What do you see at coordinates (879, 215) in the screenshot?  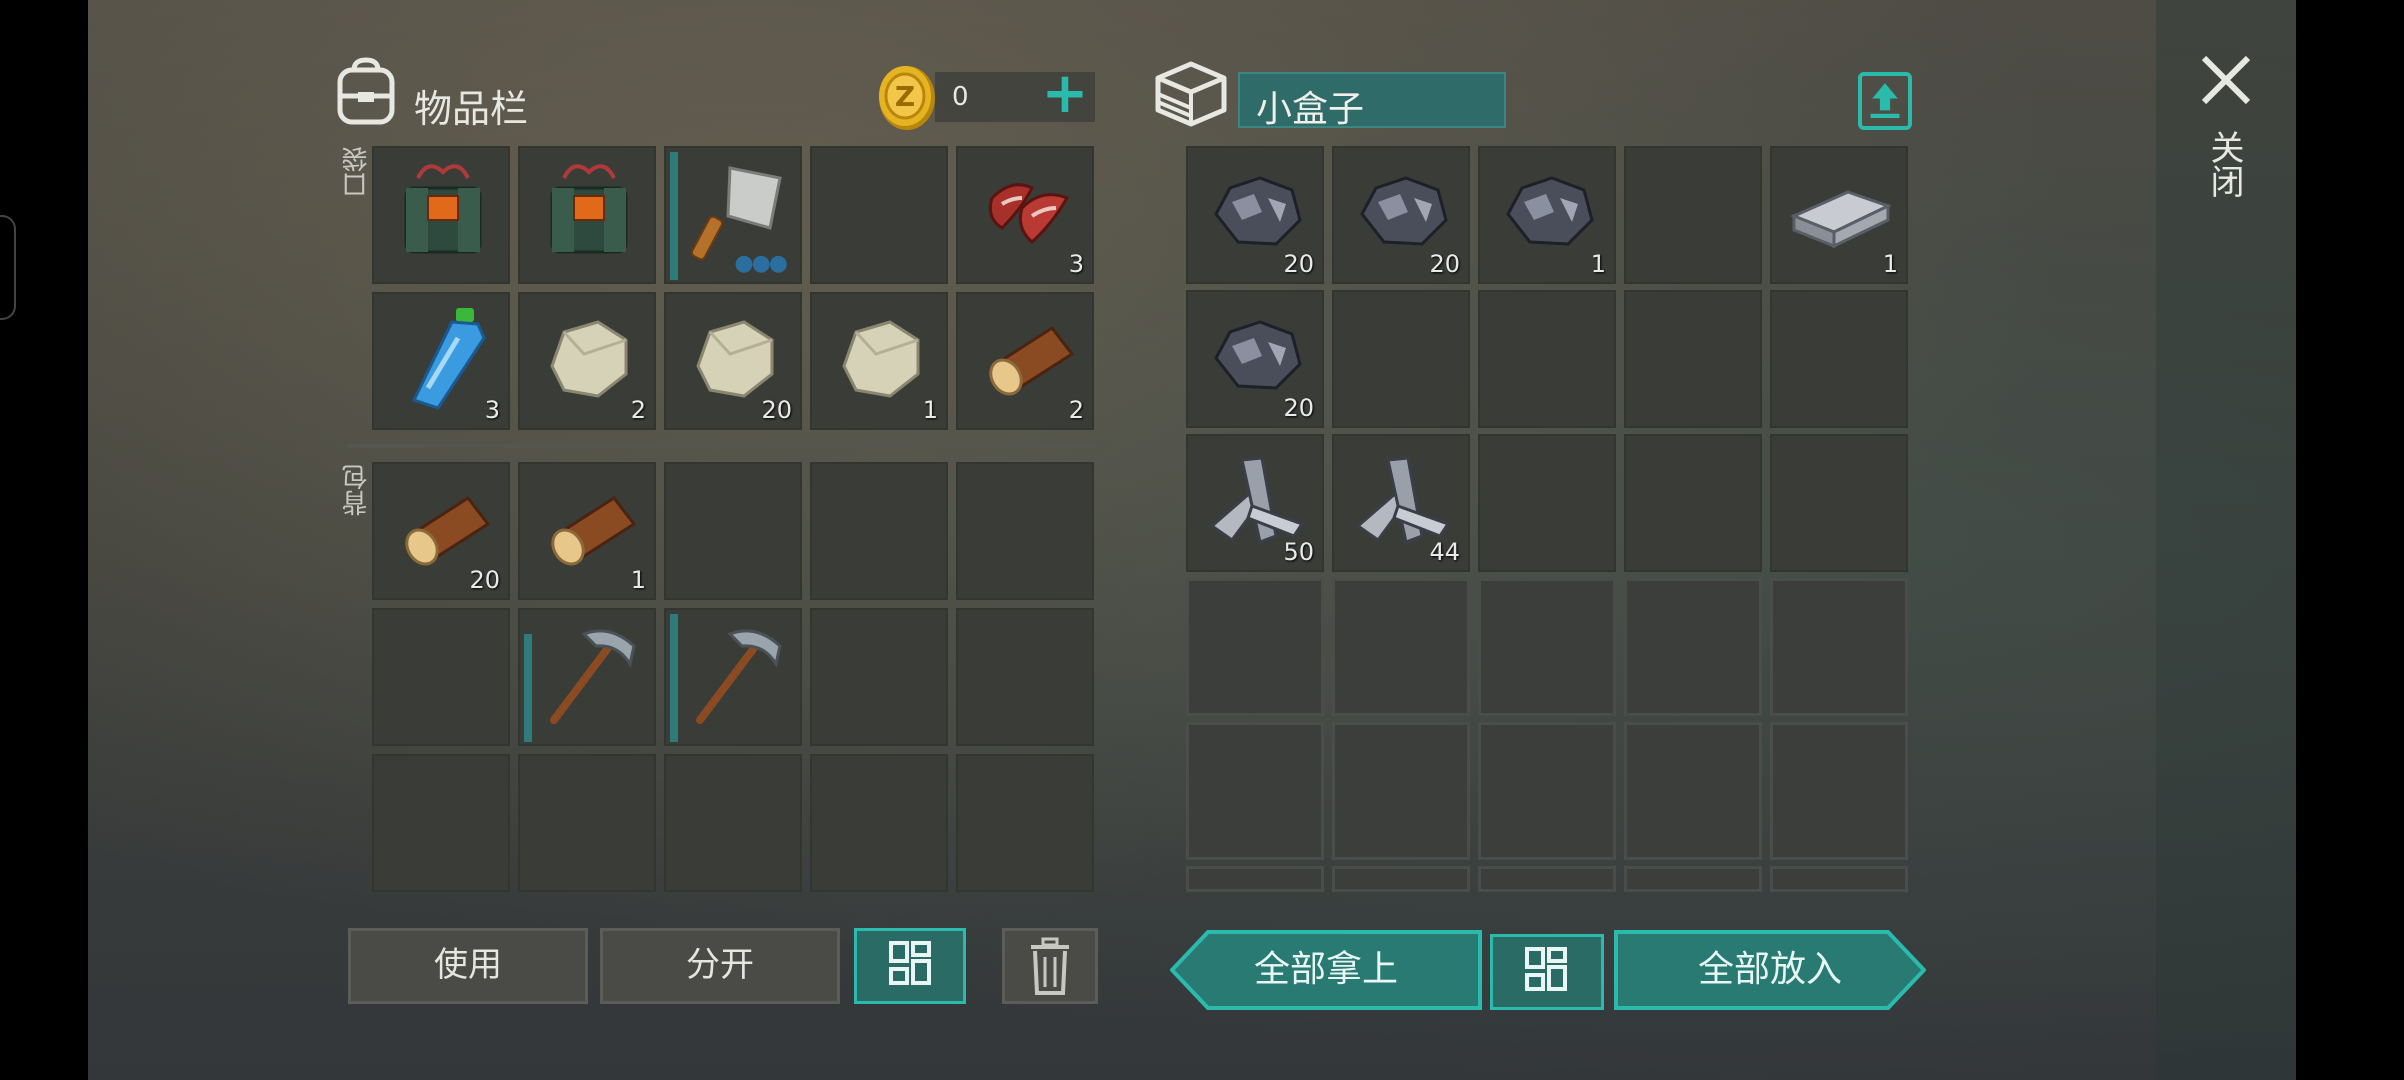 I see `pocket-slot-empty` at bounding box center [879, 215].